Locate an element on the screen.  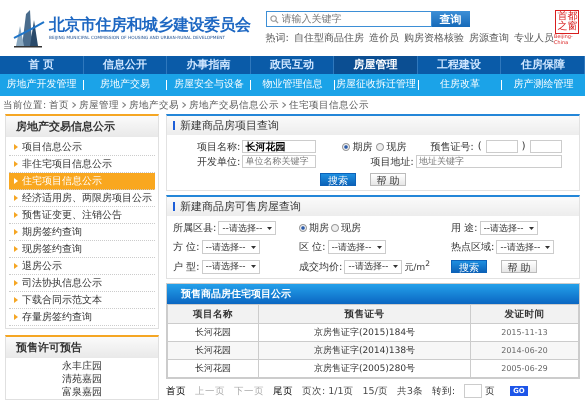
pagination-item: 下一页 is located at coordinates (249, 391).